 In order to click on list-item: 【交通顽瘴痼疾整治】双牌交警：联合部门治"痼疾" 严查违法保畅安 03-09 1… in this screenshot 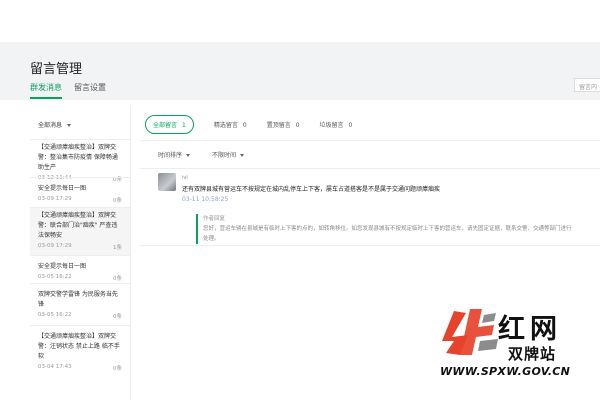, I will do `click(80, 231)`.